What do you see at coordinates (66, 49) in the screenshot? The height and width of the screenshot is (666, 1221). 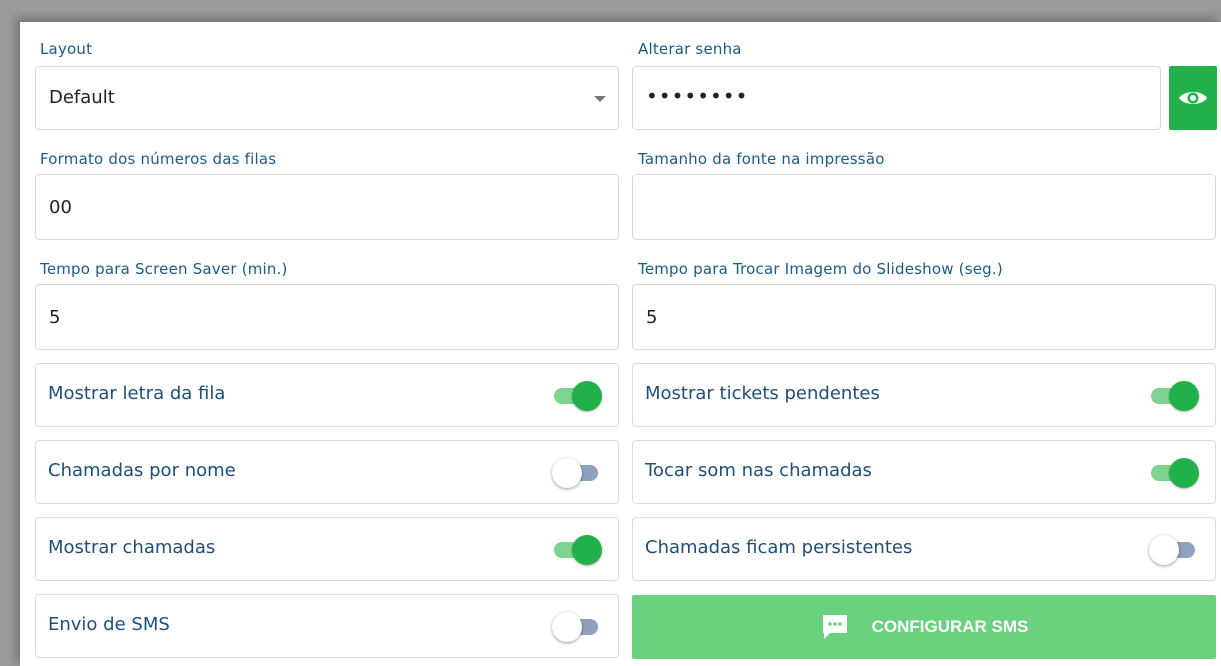 I see `layout-label: Layout` at bounding box center [66, 49].